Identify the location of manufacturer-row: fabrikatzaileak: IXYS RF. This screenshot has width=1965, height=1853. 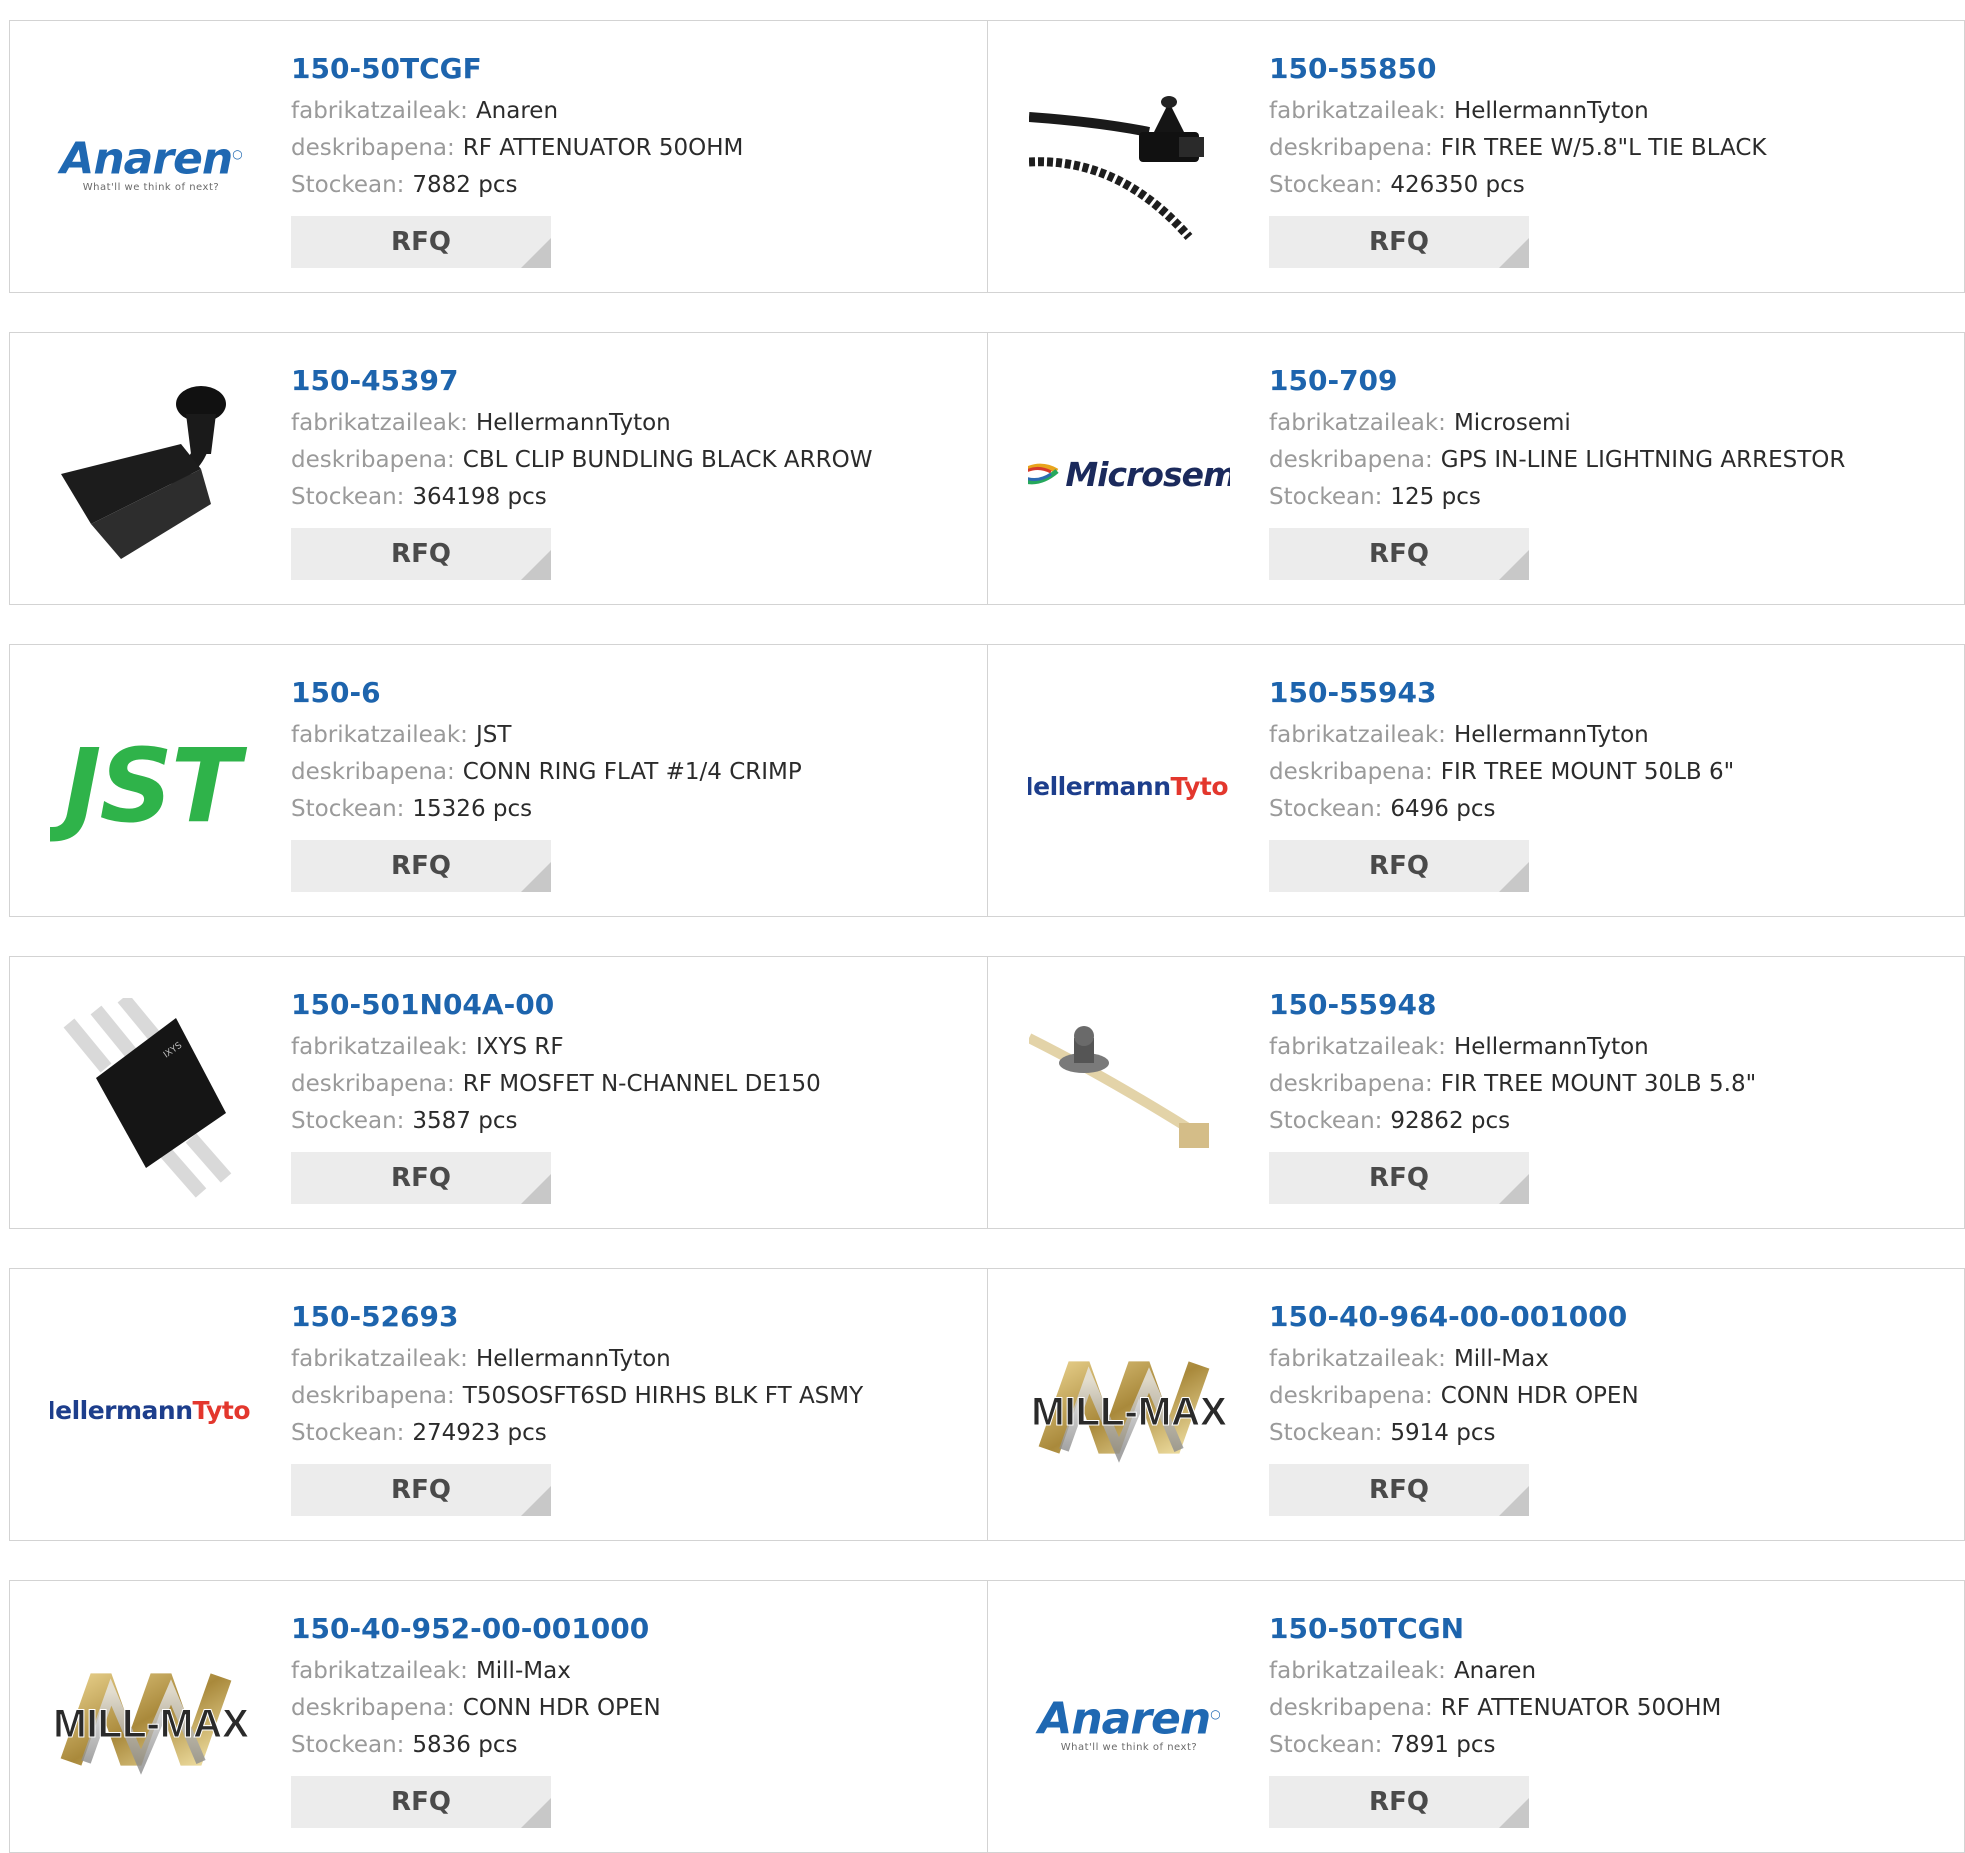
(634, 1047).